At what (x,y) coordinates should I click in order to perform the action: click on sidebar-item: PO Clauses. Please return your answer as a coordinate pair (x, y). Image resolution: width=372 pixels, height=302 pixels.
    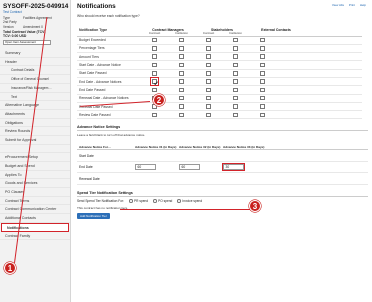
    Looking at the image, I should click on (35, 192).